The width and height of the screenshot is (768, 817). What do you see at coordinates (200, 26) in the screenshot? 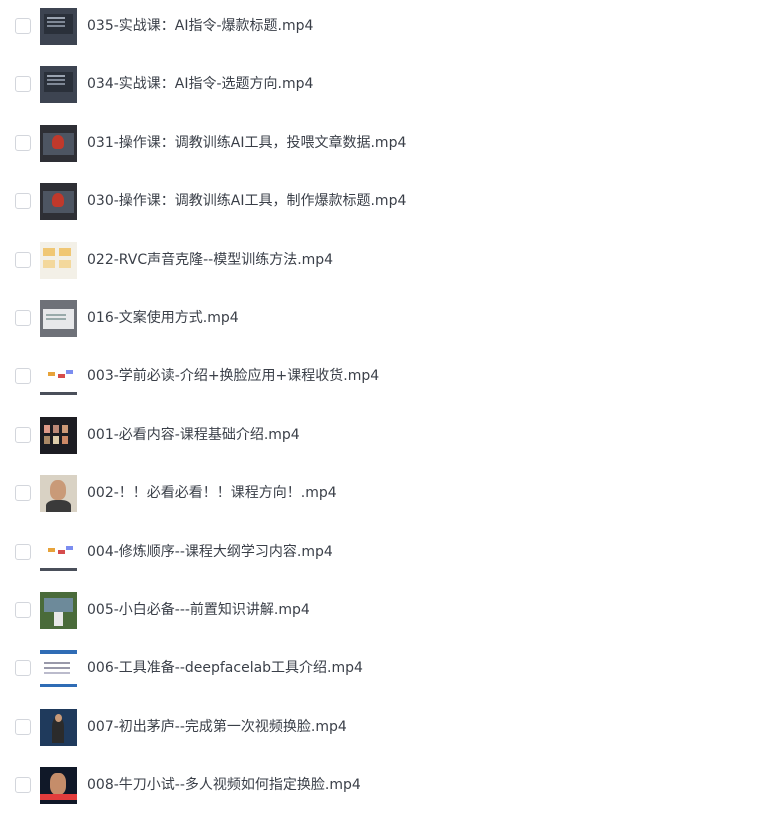
I see `file-name: 035-实战课：AI指令-爆款标题.mp4` at bounding box center [200, 26].